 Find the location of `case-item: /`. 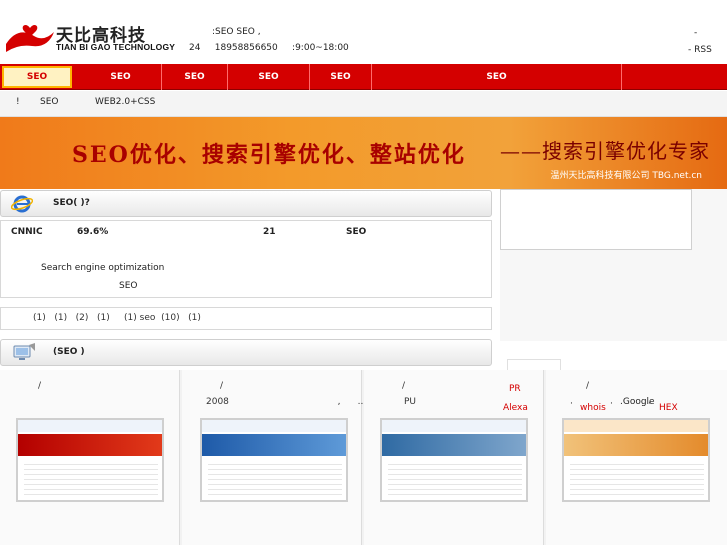

case-item: / is located at coordinates (90, 457).